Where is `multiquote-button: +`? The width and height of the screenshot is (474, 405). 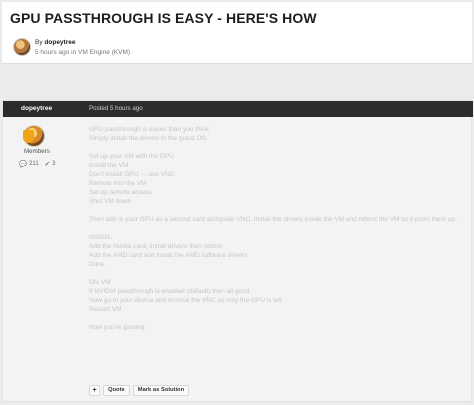
multiquote-button: + is located at coordinates (94, 390).